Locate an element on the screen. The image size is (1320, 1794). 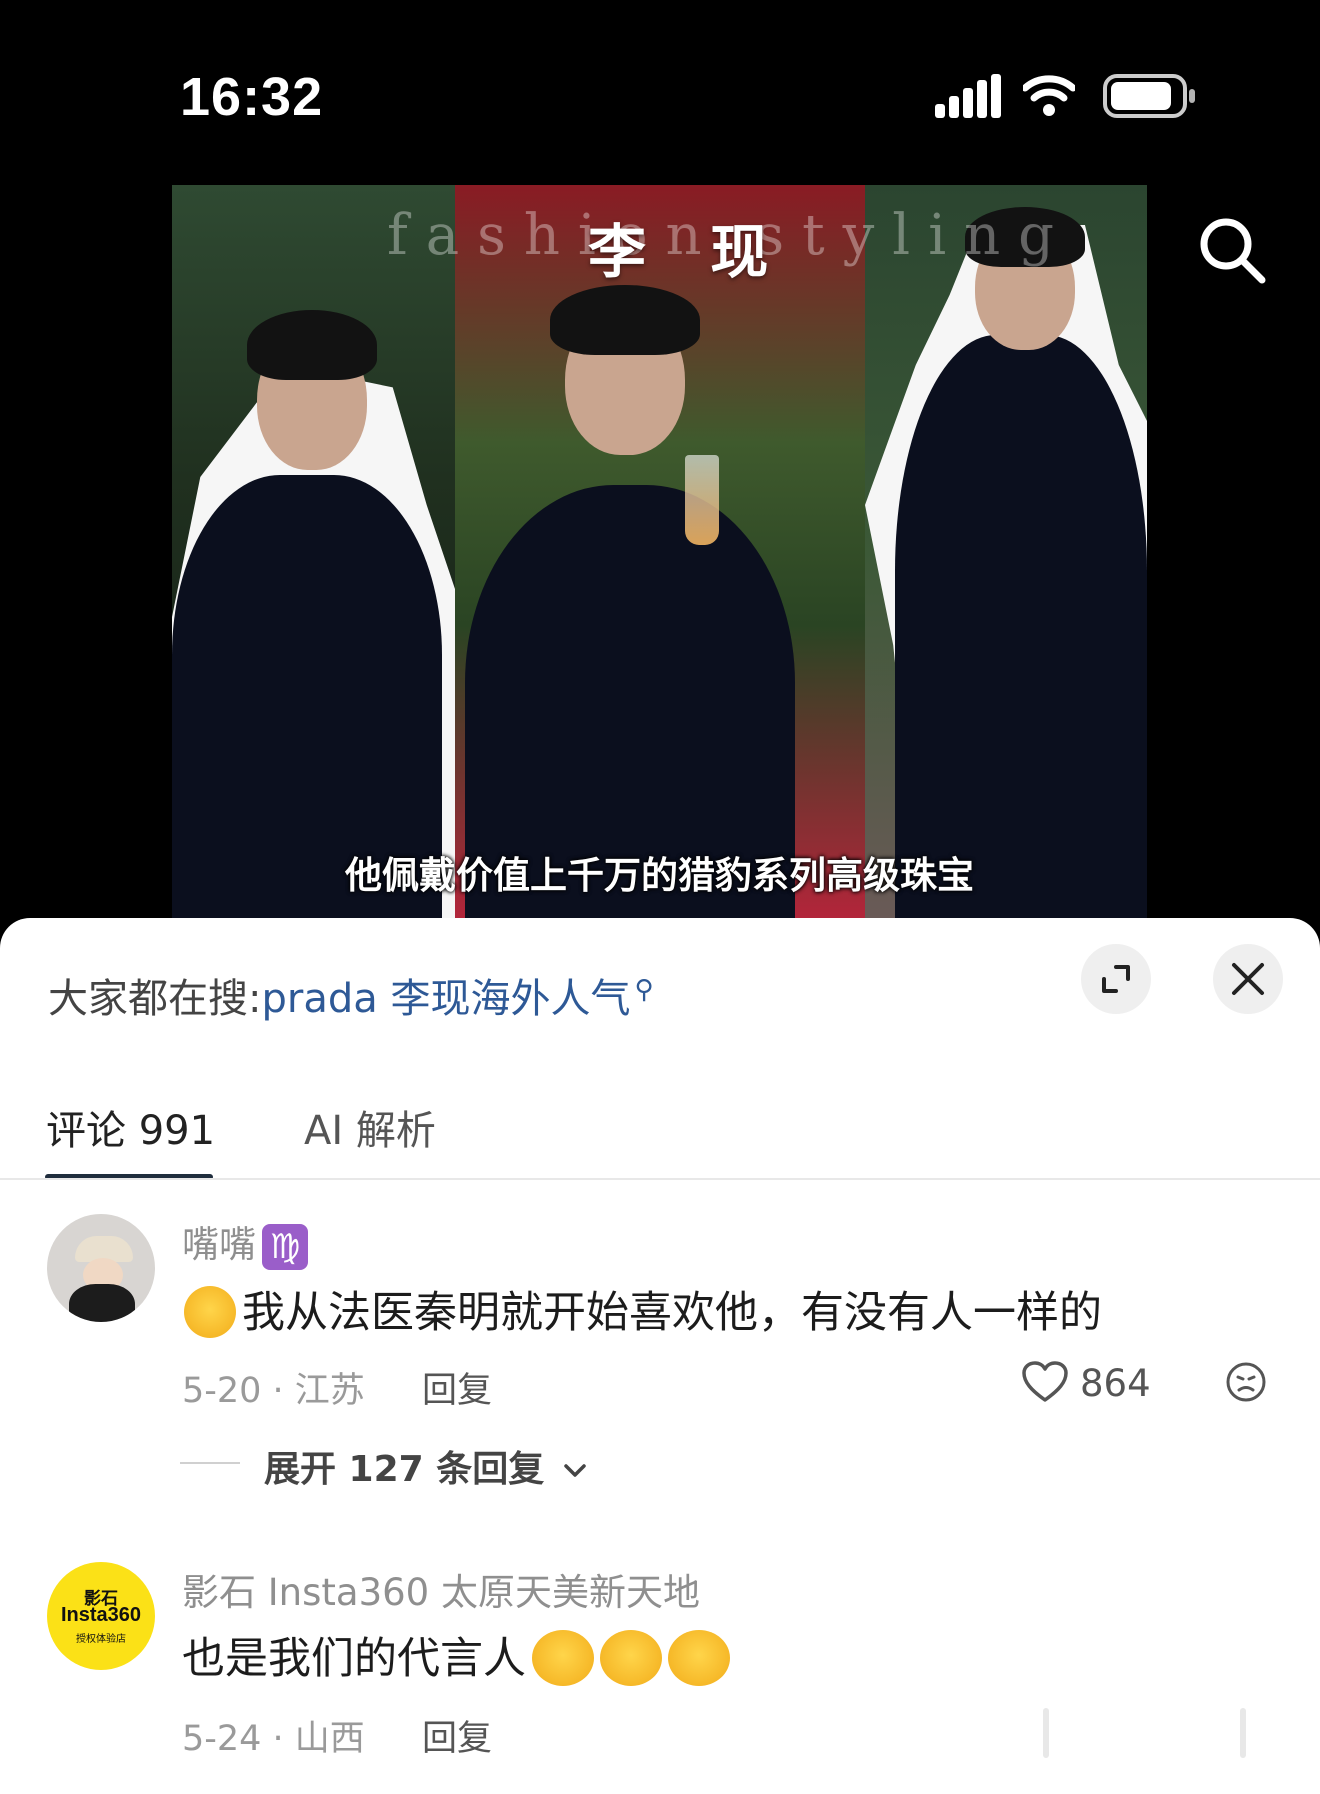
close-button is located at coordinates (1248, 979).